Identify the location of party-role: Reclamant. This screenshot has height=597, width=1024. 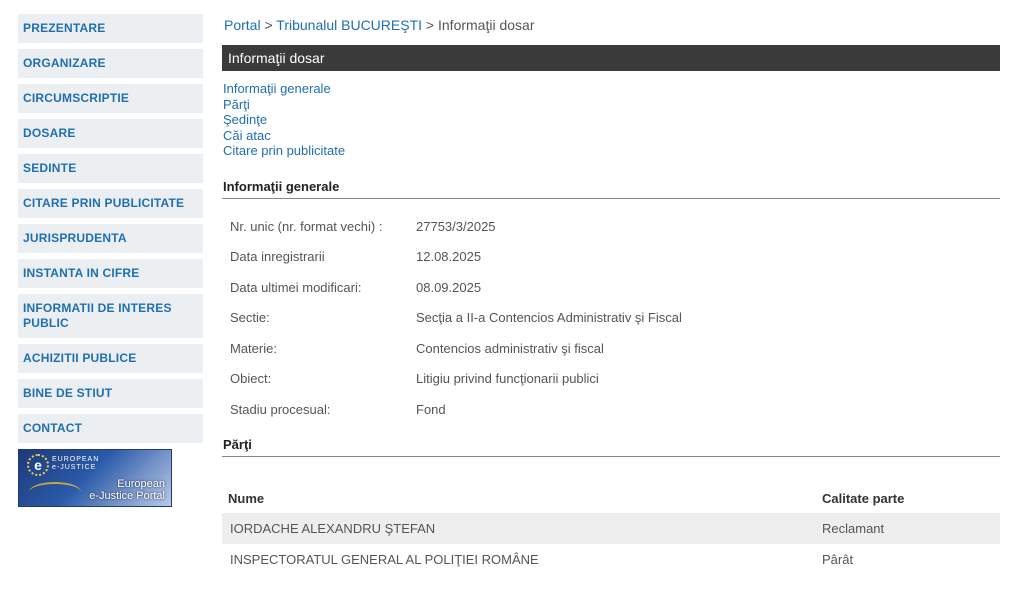
(911, 528).